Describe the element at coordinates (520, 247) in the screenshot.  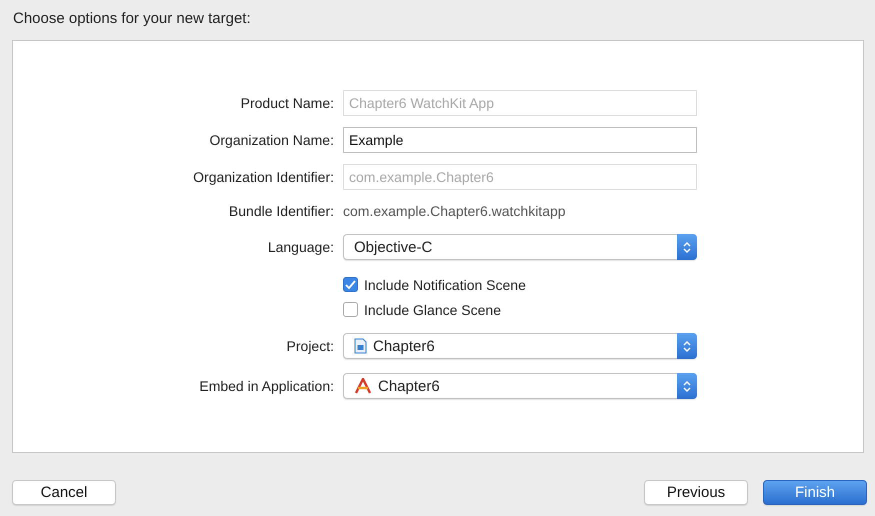
I see `popup-button: Objective-C` at that location.